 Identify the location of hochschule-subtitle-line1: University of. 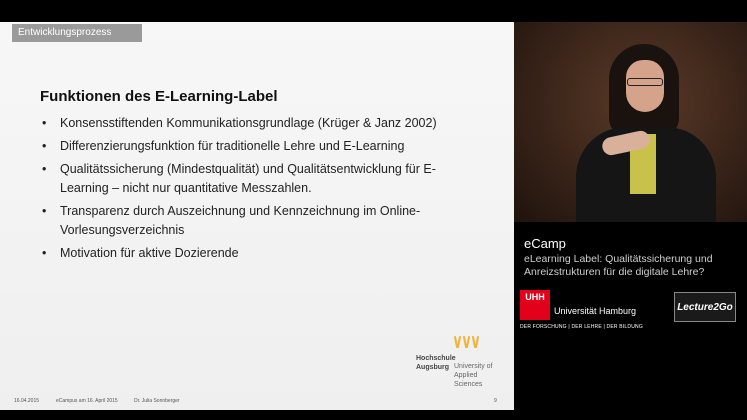
(473, 366).